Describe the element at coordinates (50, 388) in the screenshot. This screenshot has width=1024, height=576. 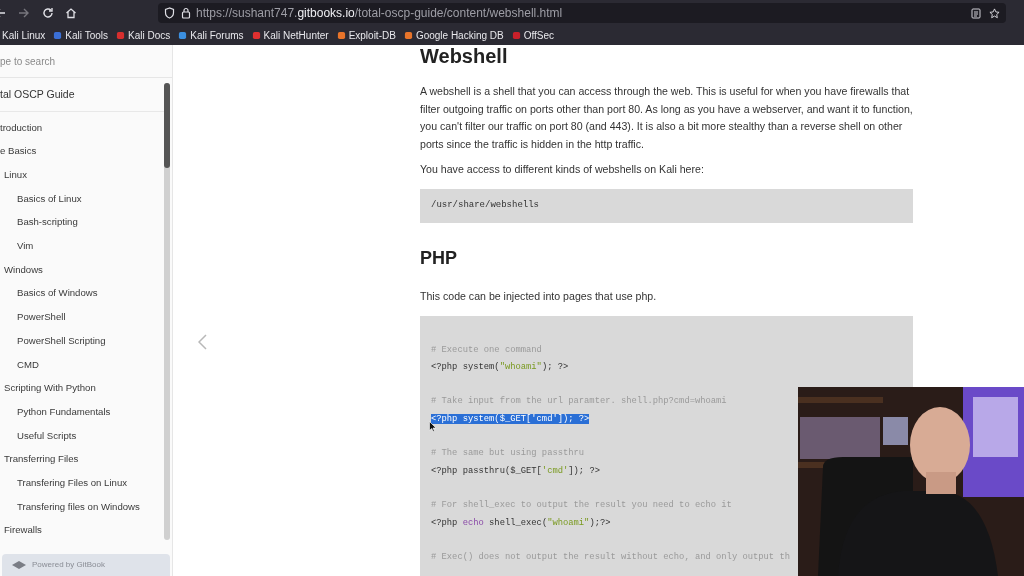
I see `nav-link: Scripting With Python` at that location.